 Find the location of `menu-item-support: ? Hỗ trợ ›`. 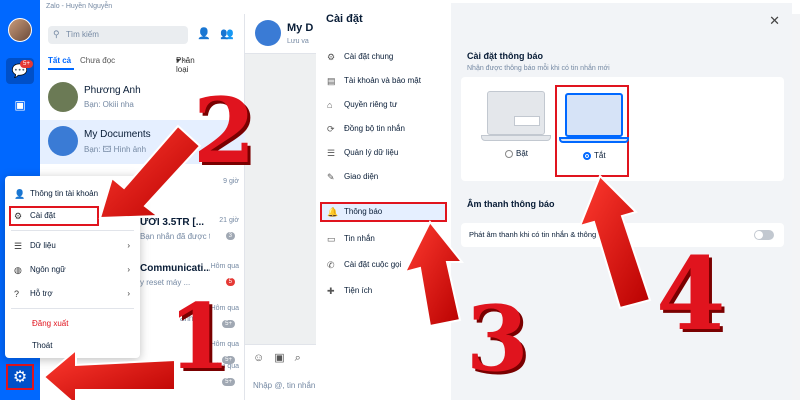

menu-item-support: ? Hỗ trợ › is located at coordinates (72, 294).